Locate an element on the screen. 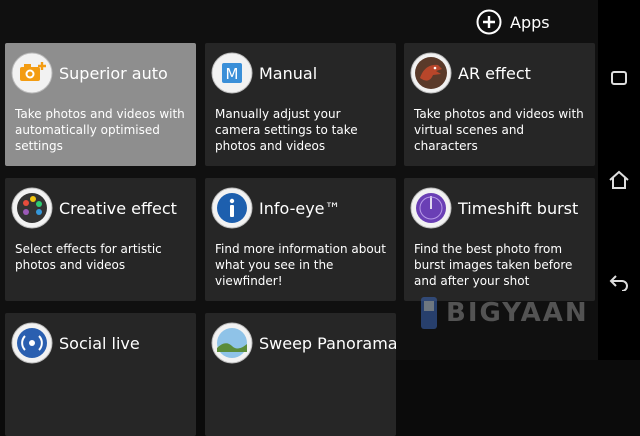 The image size is (640, 436). home-icon is located at coordinates (619, 179).